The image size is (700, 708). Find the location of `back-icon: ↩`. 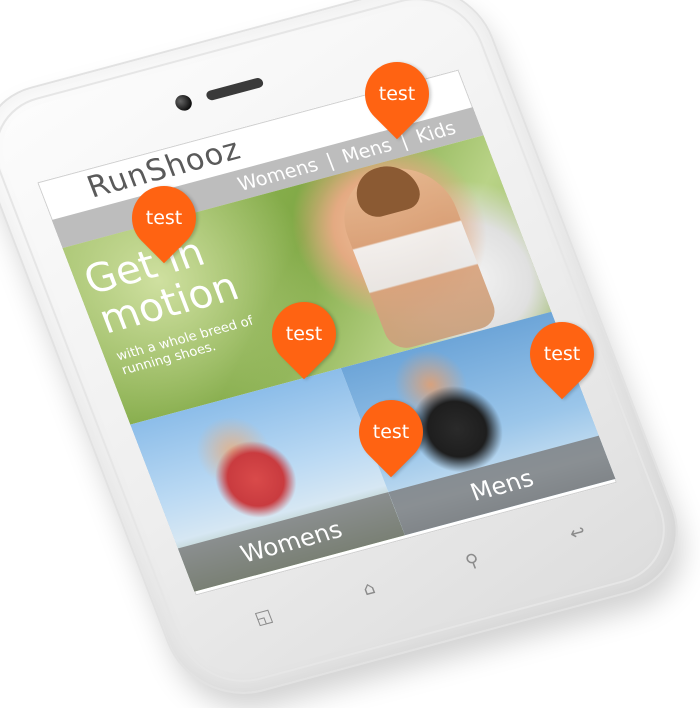

back-icon: ↩ is located at coordinates (577, 533).